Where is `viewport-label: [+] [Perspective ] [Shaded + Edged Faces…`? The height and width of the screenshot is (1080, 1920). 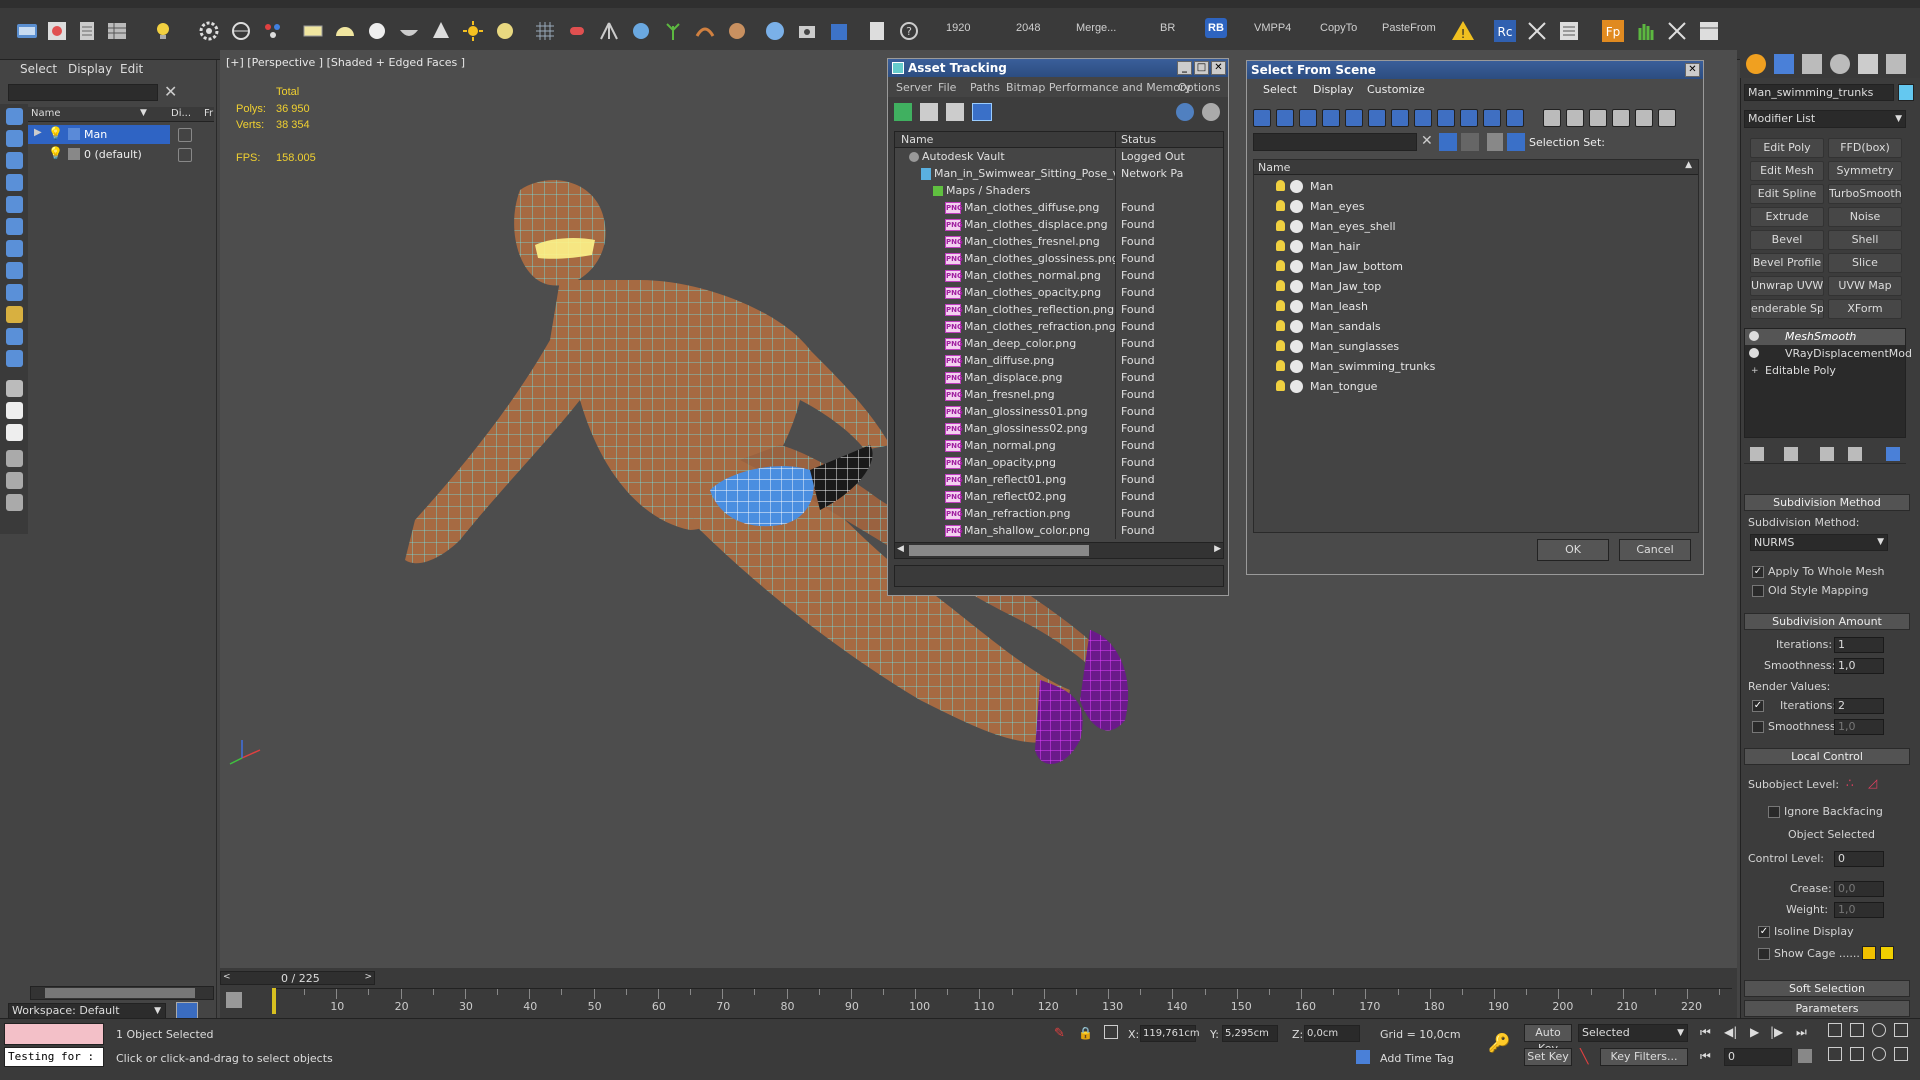 viewport-label: [+] [Perspective ] [Shaded + Edged Faces… is located at coordinates (345, 62).